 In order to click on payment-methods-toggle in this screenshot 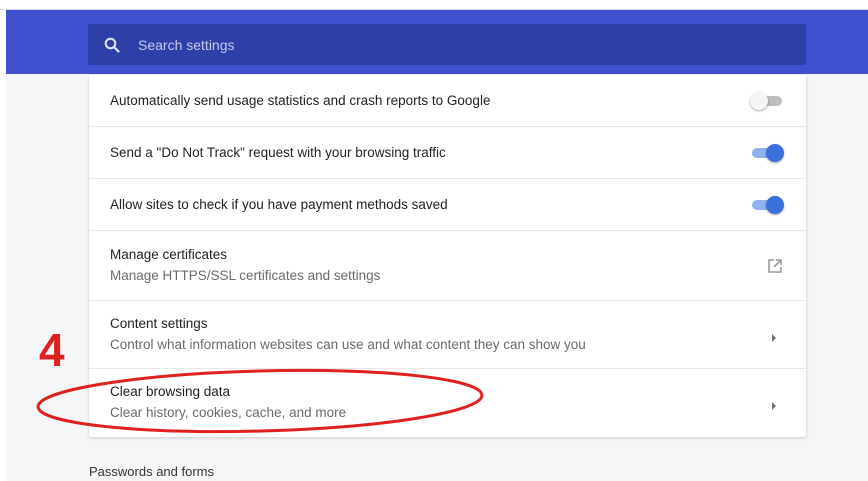, I will do `click(767, 205)`.